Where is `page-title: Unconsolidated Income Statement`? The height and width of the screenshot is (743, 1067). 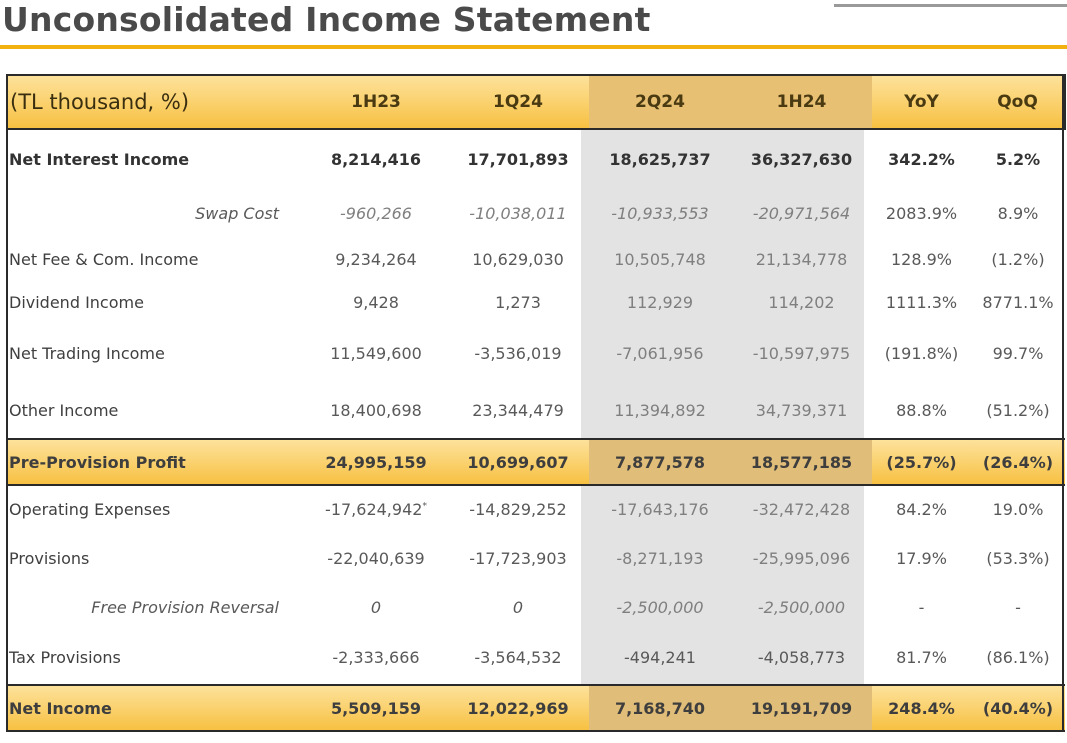
page-title: Unconsolidated Income Statement is located at coordinates (326, 19).